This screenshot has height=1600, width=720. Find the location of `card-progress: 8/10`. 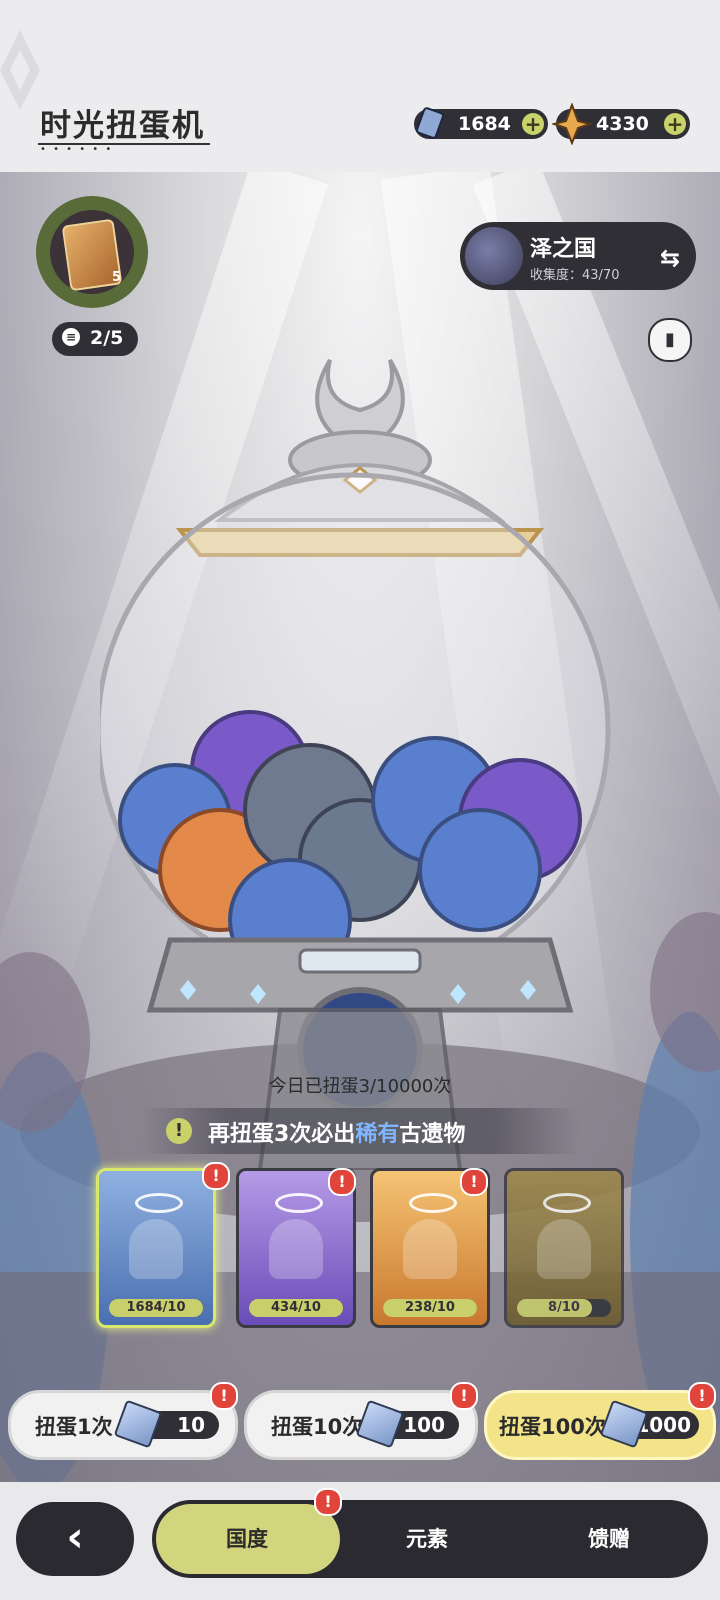

card-progress: 8/10 is located at coordinates (564, 1308).